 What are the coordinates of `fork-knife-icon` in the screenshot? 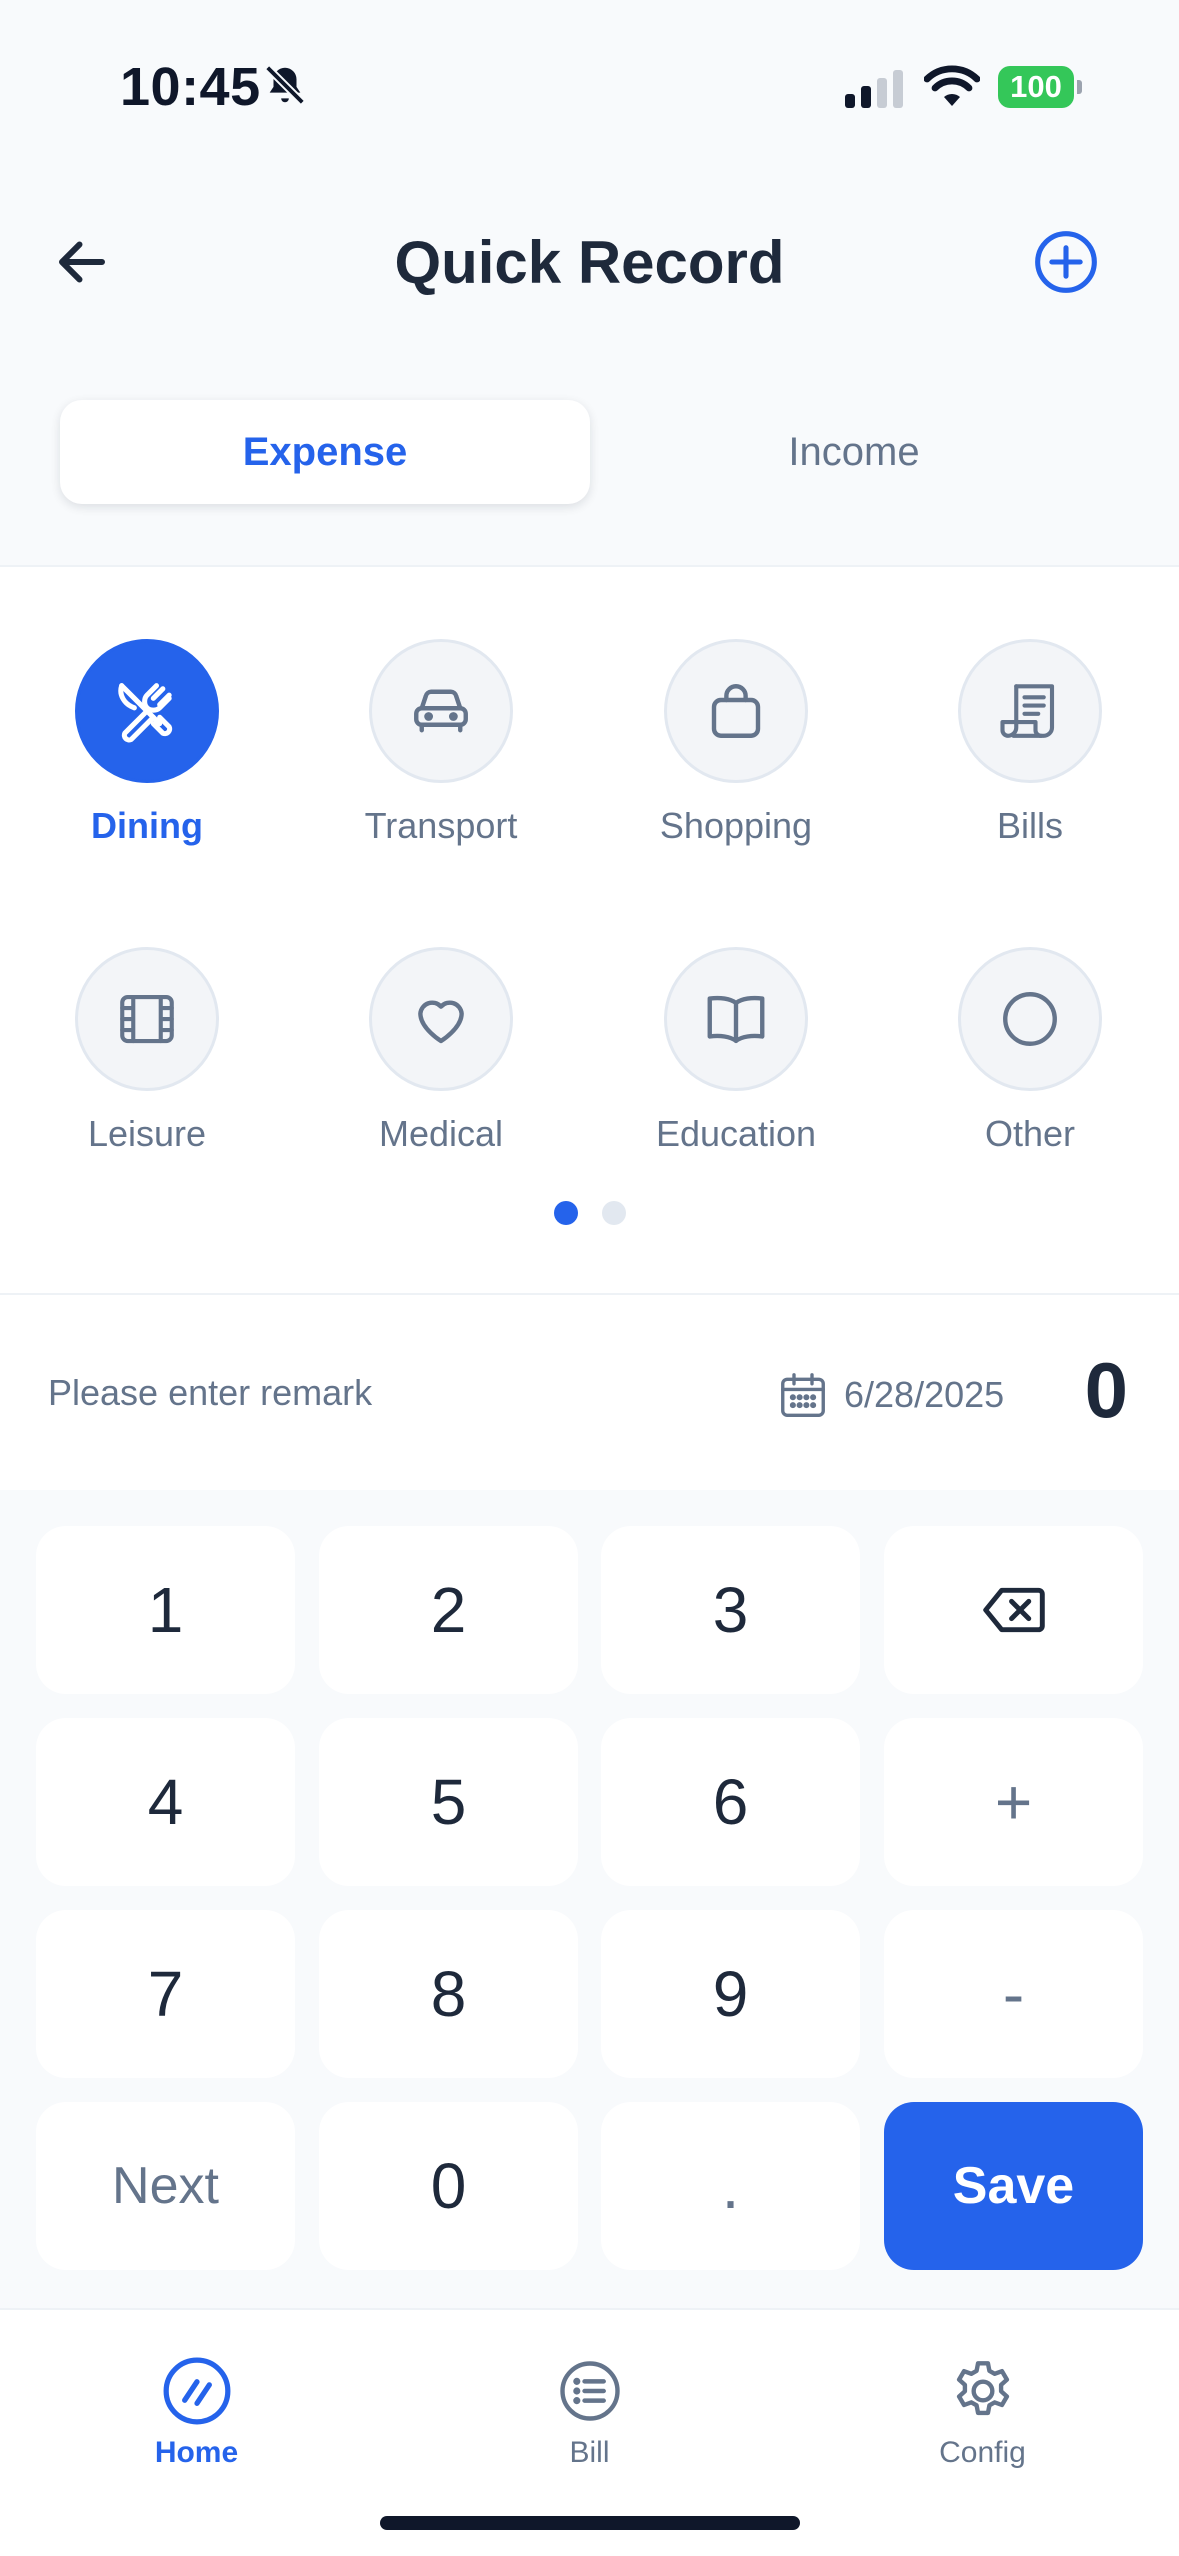 It's located at (145, 713).